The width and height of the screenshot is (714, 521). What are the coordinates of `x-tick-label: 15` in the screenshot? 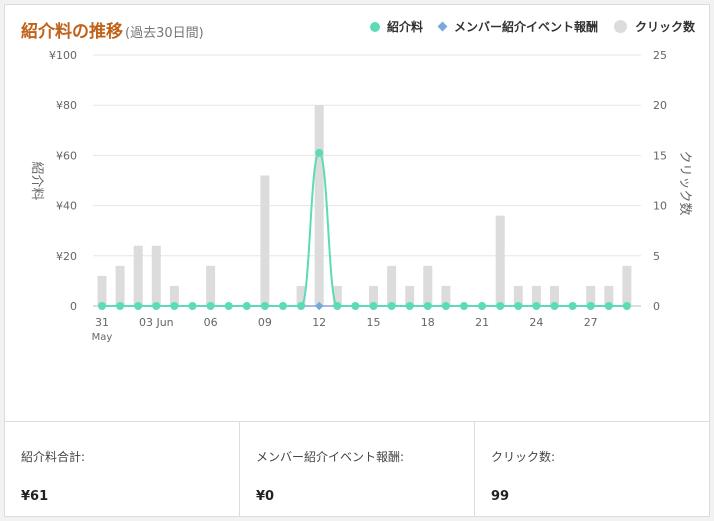 It's located at (374, 322).